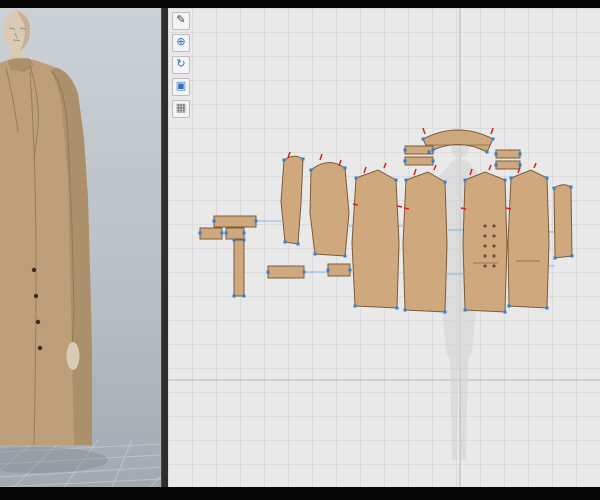 The image size is (600, 500). I want to click on mannequin, so click(17, 35).